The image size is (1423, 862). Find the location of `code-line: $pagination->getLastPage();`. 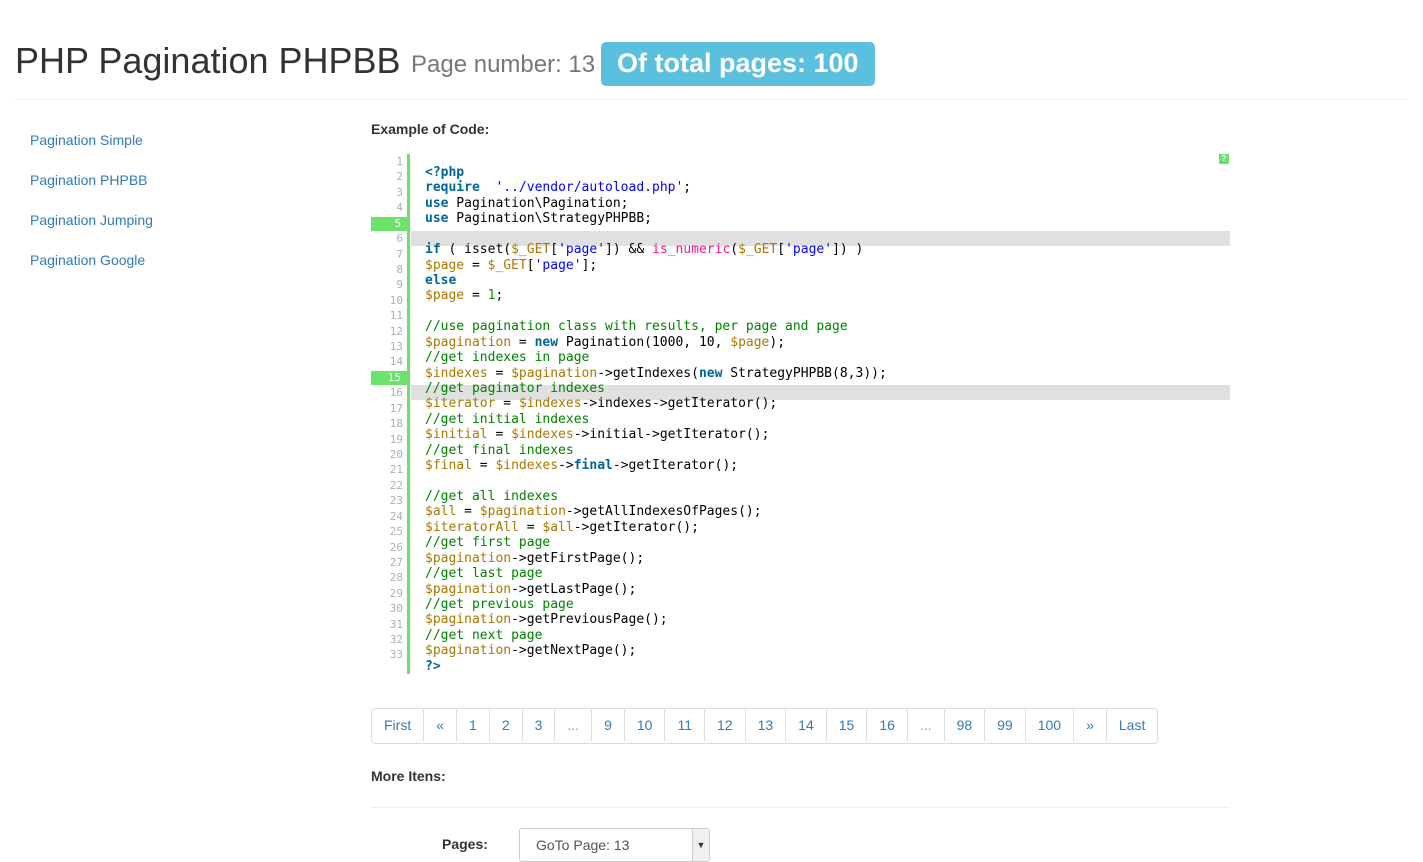

code-line: $pagination->getLastPage(); is located at coordinates (530, 589).